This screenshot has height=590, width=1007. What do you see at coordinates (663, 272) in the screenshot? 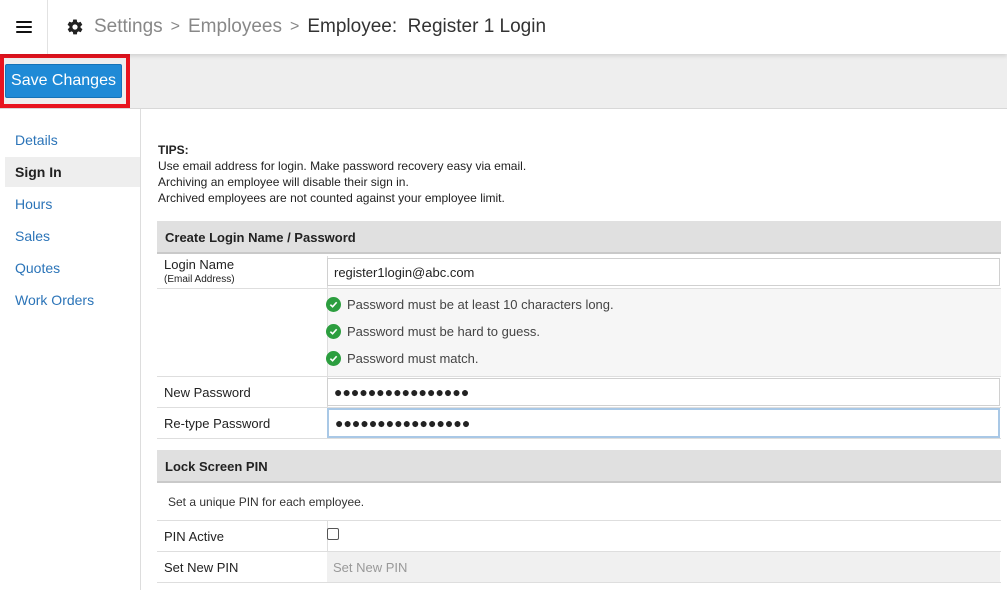
I see `login-name-input` at bounding box center [663, 272].